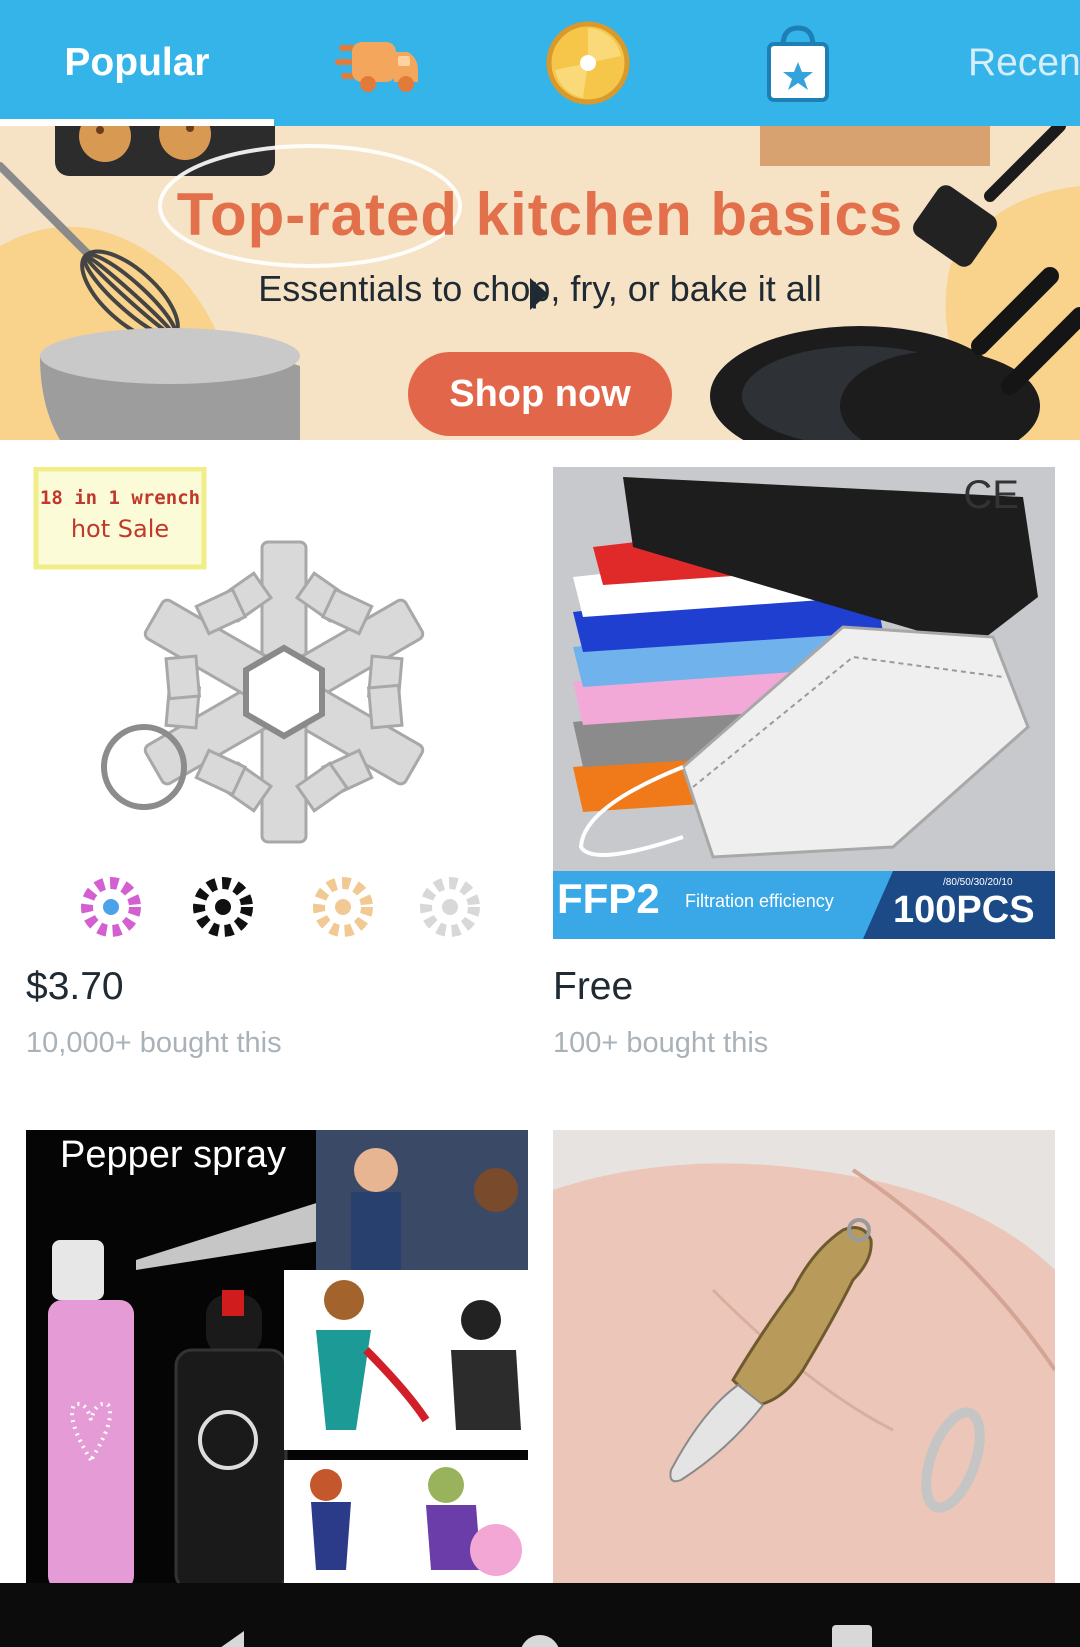 The image size is (1080, 1647). What do you see at coordinates (661, 1043) in the screenshot?
I see `product-sales-count: 100+ bought this` at bounding box center [661, 1043].